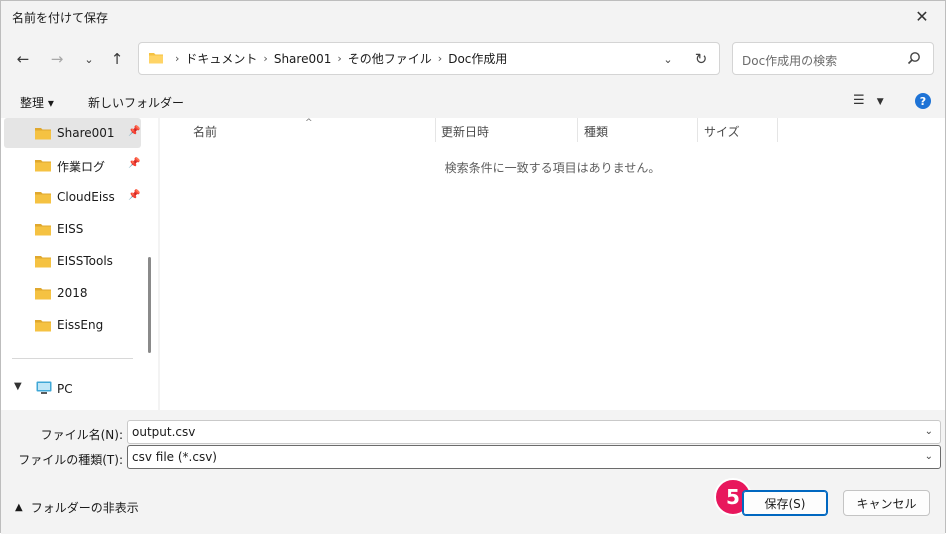 This screenshot has height=534, width=946. I want to click on sidebar-item-eisseng: EissEng, so click(72, 325).